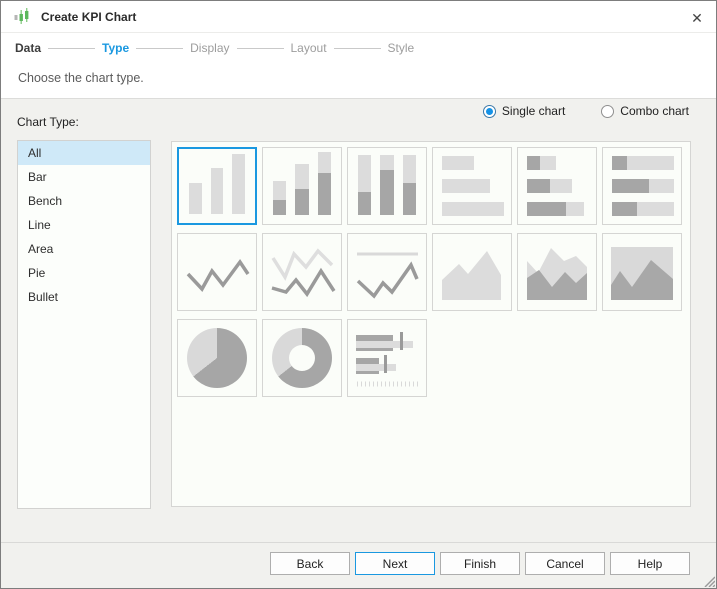 This screenshot has height=589, width=717. I want to click on list-item-bar: Bar, so click(84, 177).